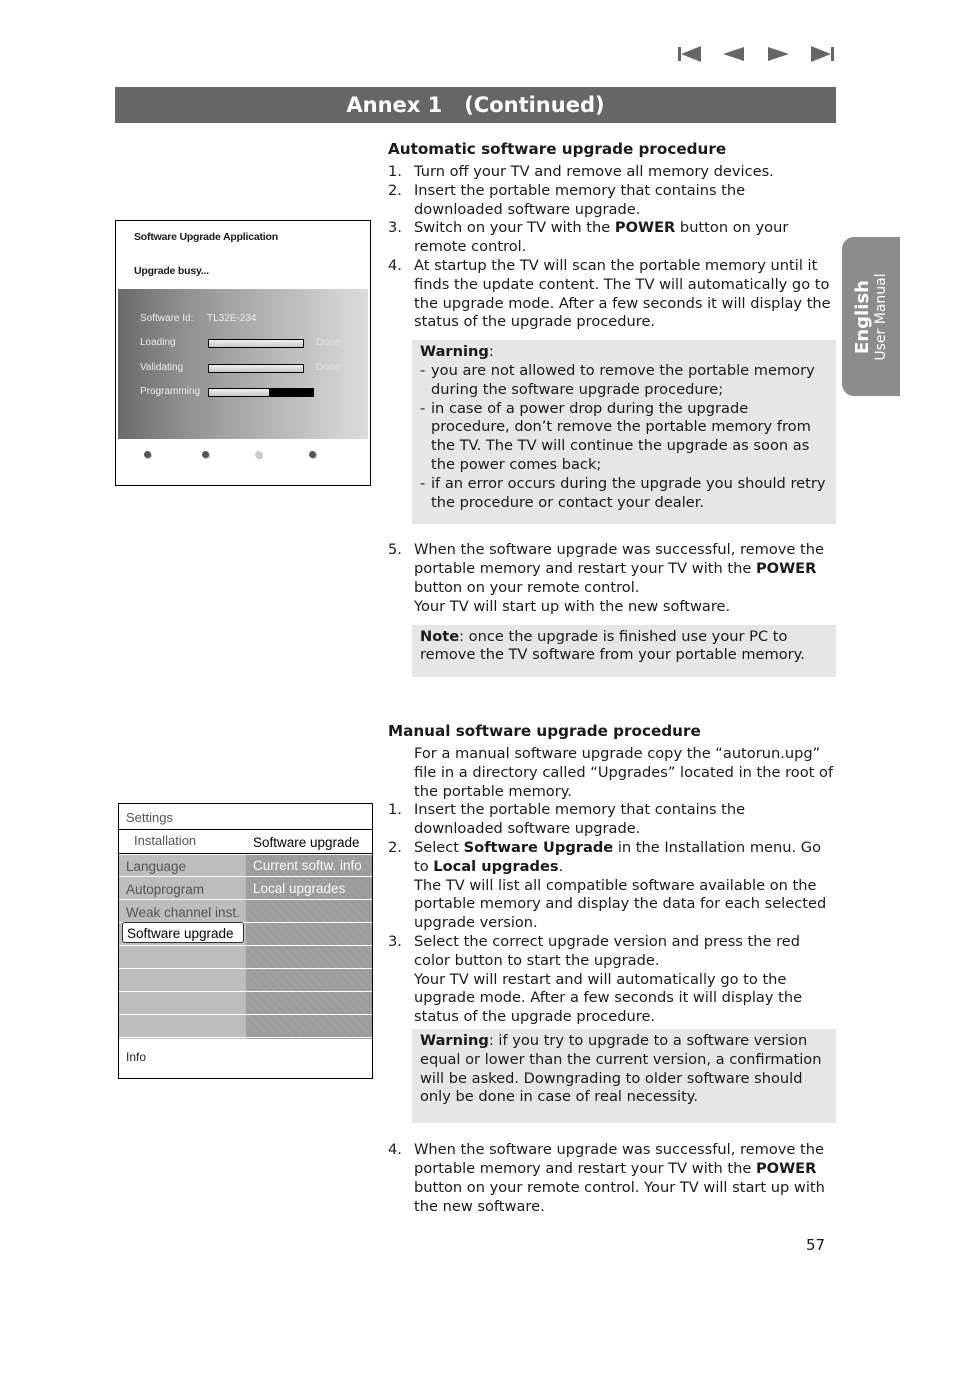  I want to click on triangle-right-icon, so click(778, 54).